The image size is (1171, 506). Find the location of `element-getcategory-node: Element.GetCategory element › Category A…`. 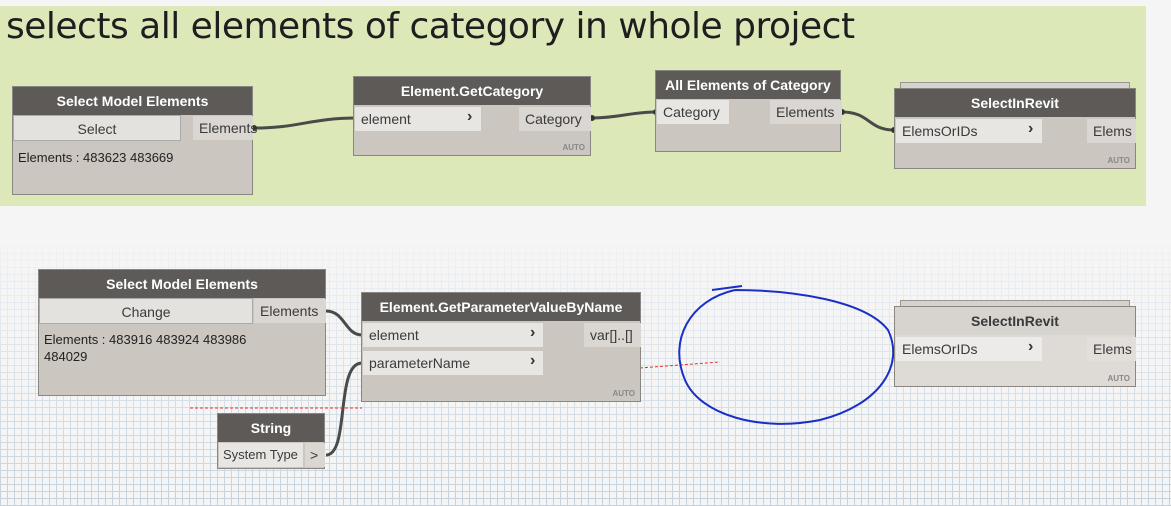

element-getcategory-node: Element.GetCategory element › Category A… is located at coordinates (472, 116).